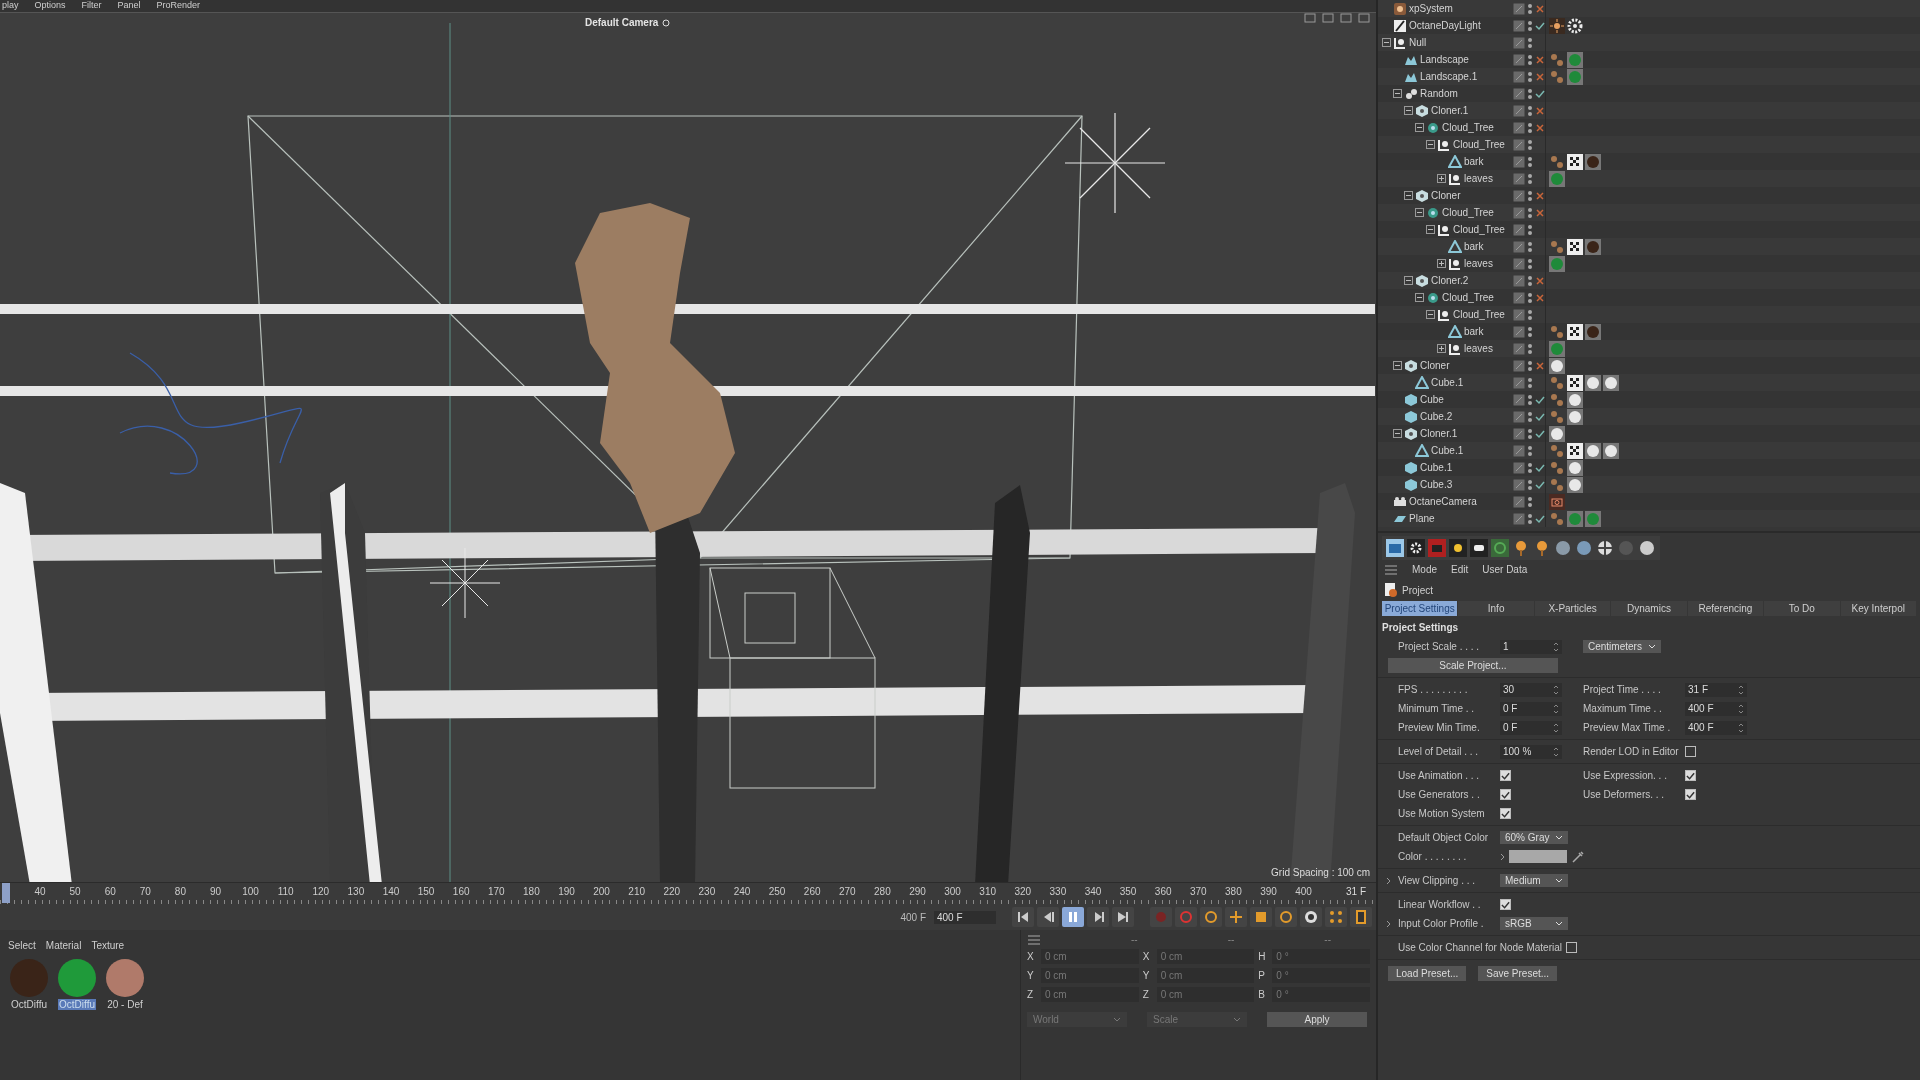 Image resolution: width=1920 pixels, height=1080 pixels. What do you see at coordinates (1534, 837) in the screenshot?
I see `dropdown: 60% Gray` at bounding box center [1534, 837].